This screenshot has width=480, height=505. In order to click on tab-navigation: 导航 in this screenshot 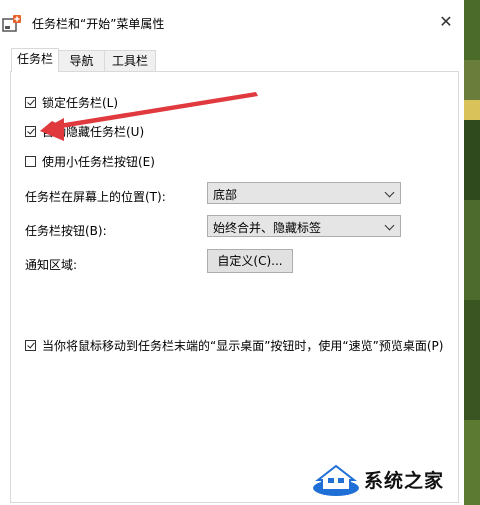, I will do `click(81, 60)`.